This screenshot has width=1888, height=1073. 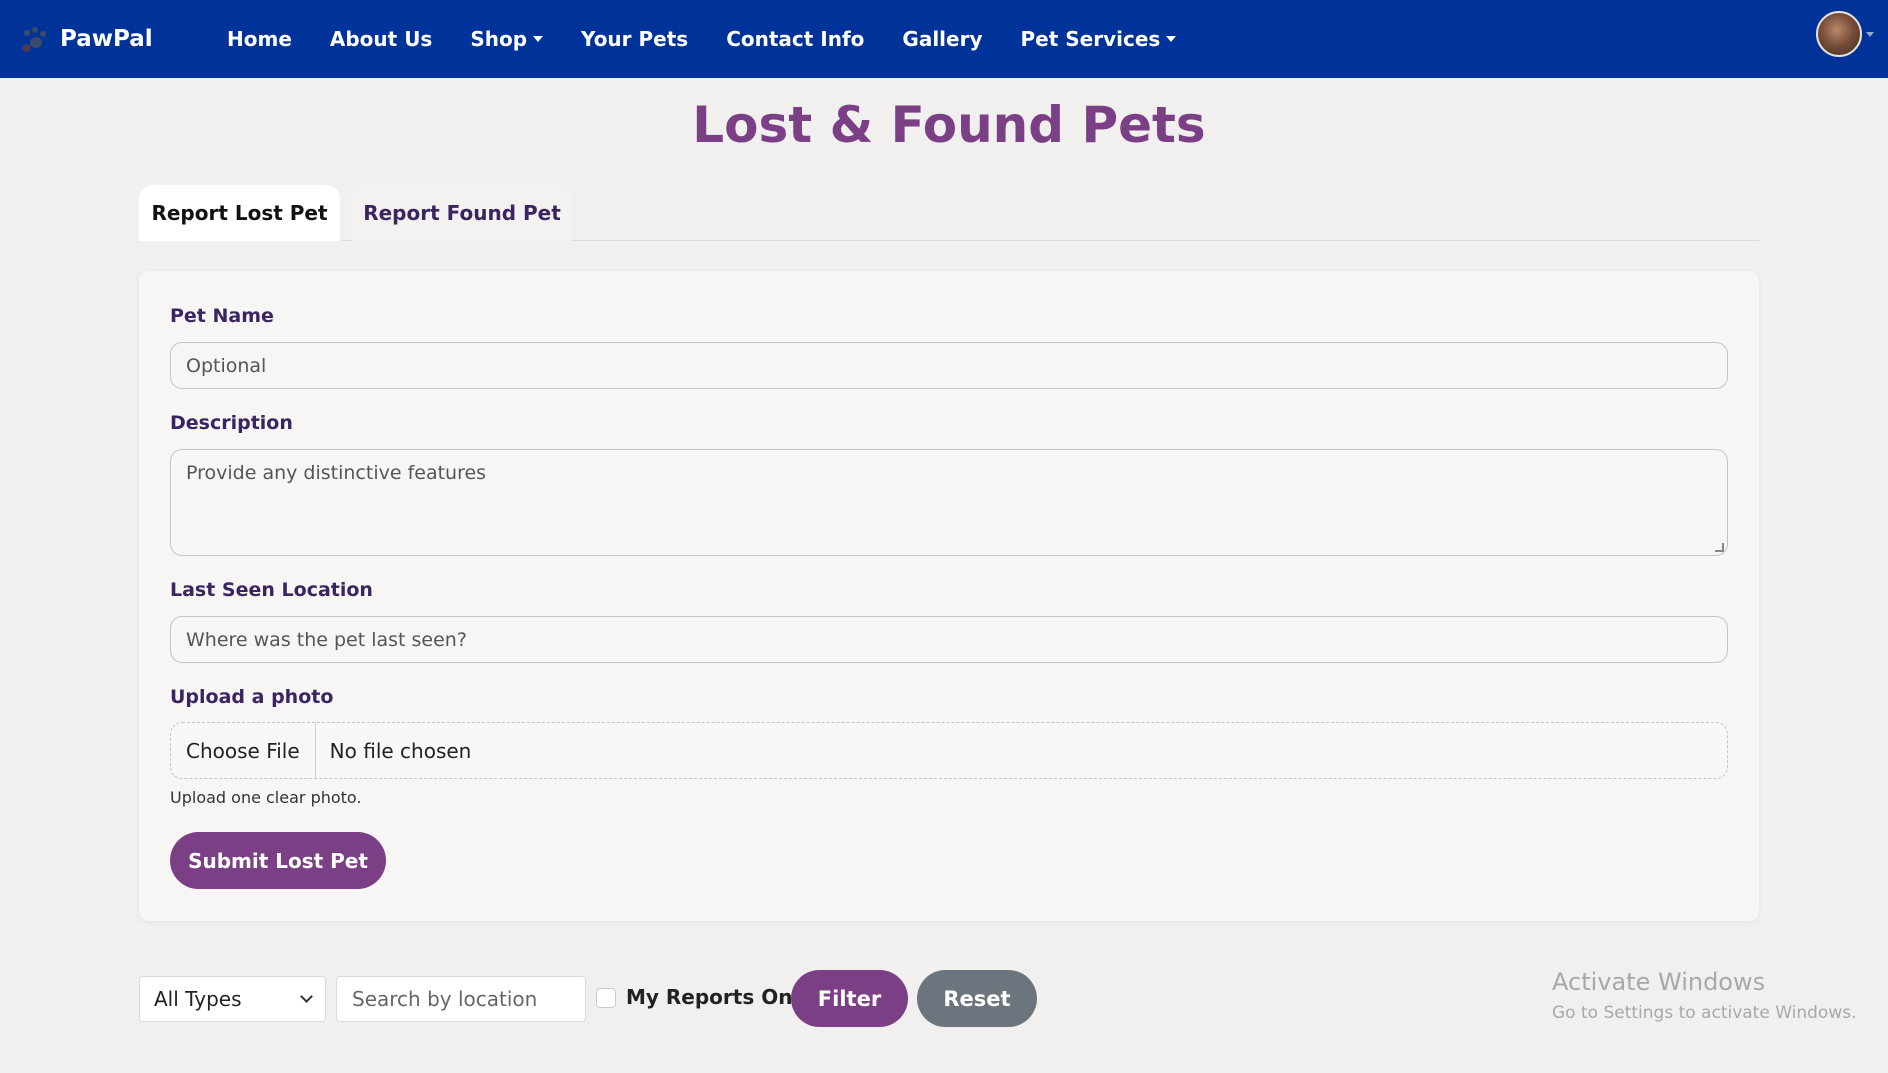 What do you see at coordinates (977, 998) in the screenshot?
I see `reset-button: Reset` at bounding box center [977, 998].